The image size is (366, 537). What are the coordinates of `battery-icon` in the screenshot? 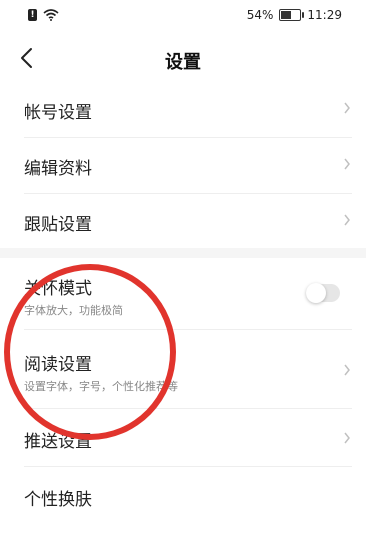 It's located at (292, 15).